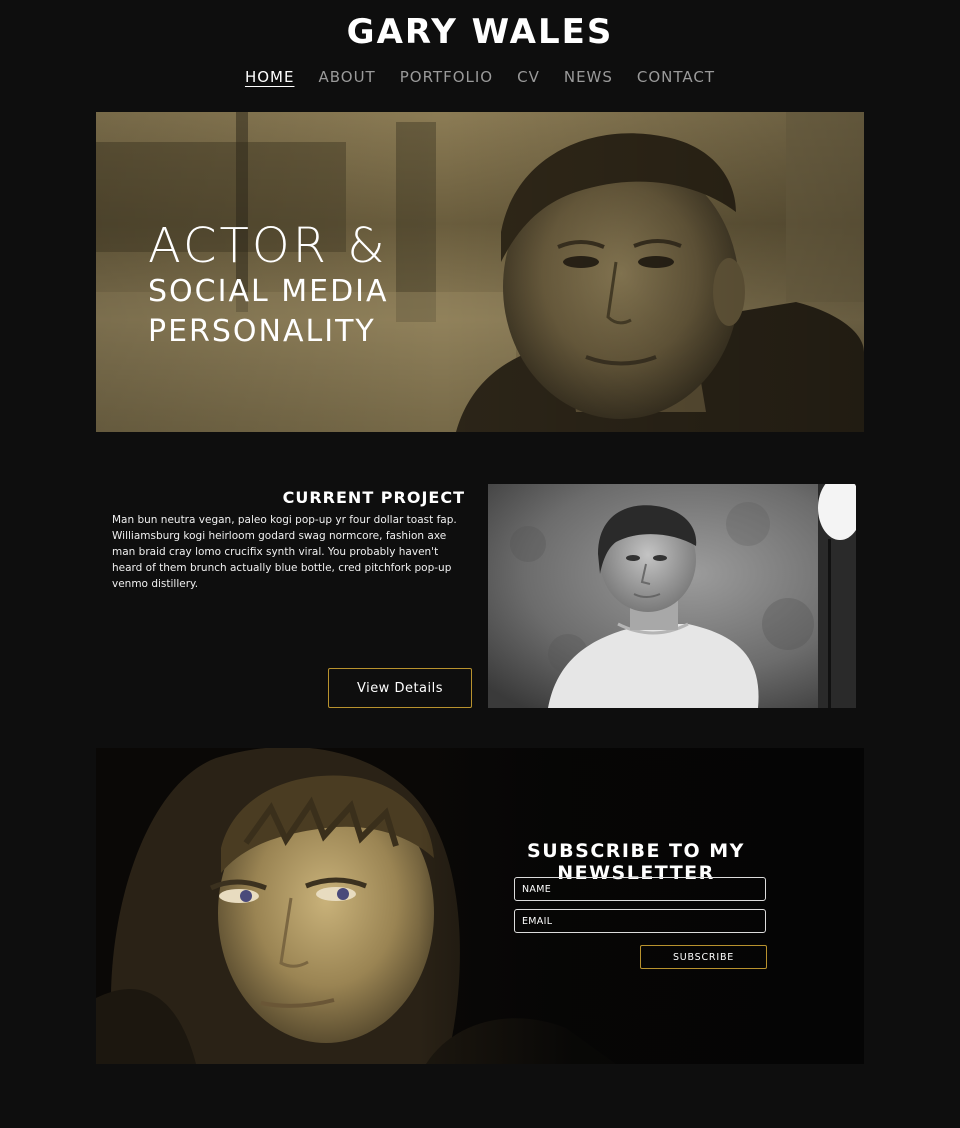  I want to click on hero-line-personality: PERSONALITY, so click(262, 331).